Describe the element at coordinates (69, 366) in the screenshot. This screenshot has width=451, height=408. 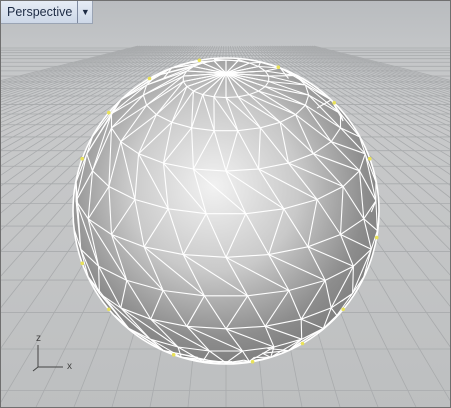
I see `axis-x-label: x` at that location.